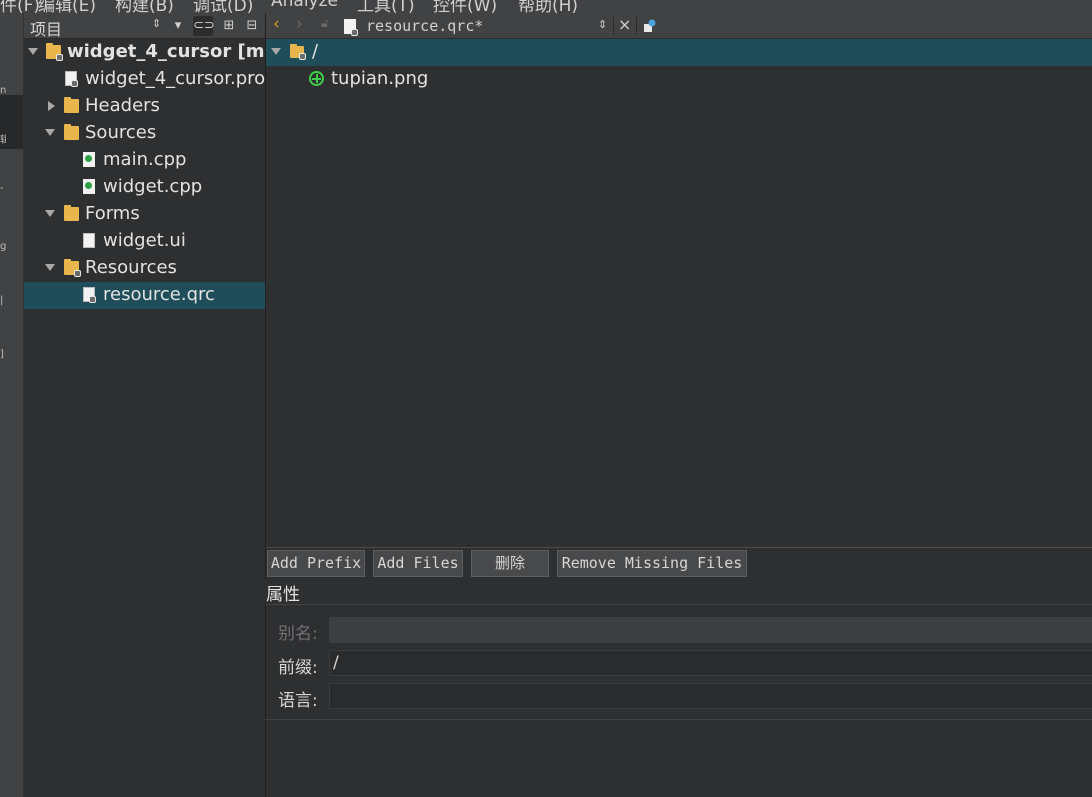  Describe the element at coordinates (3, 140) in the screenshot. I see `mode-edit-glyph: 辑` at that location.